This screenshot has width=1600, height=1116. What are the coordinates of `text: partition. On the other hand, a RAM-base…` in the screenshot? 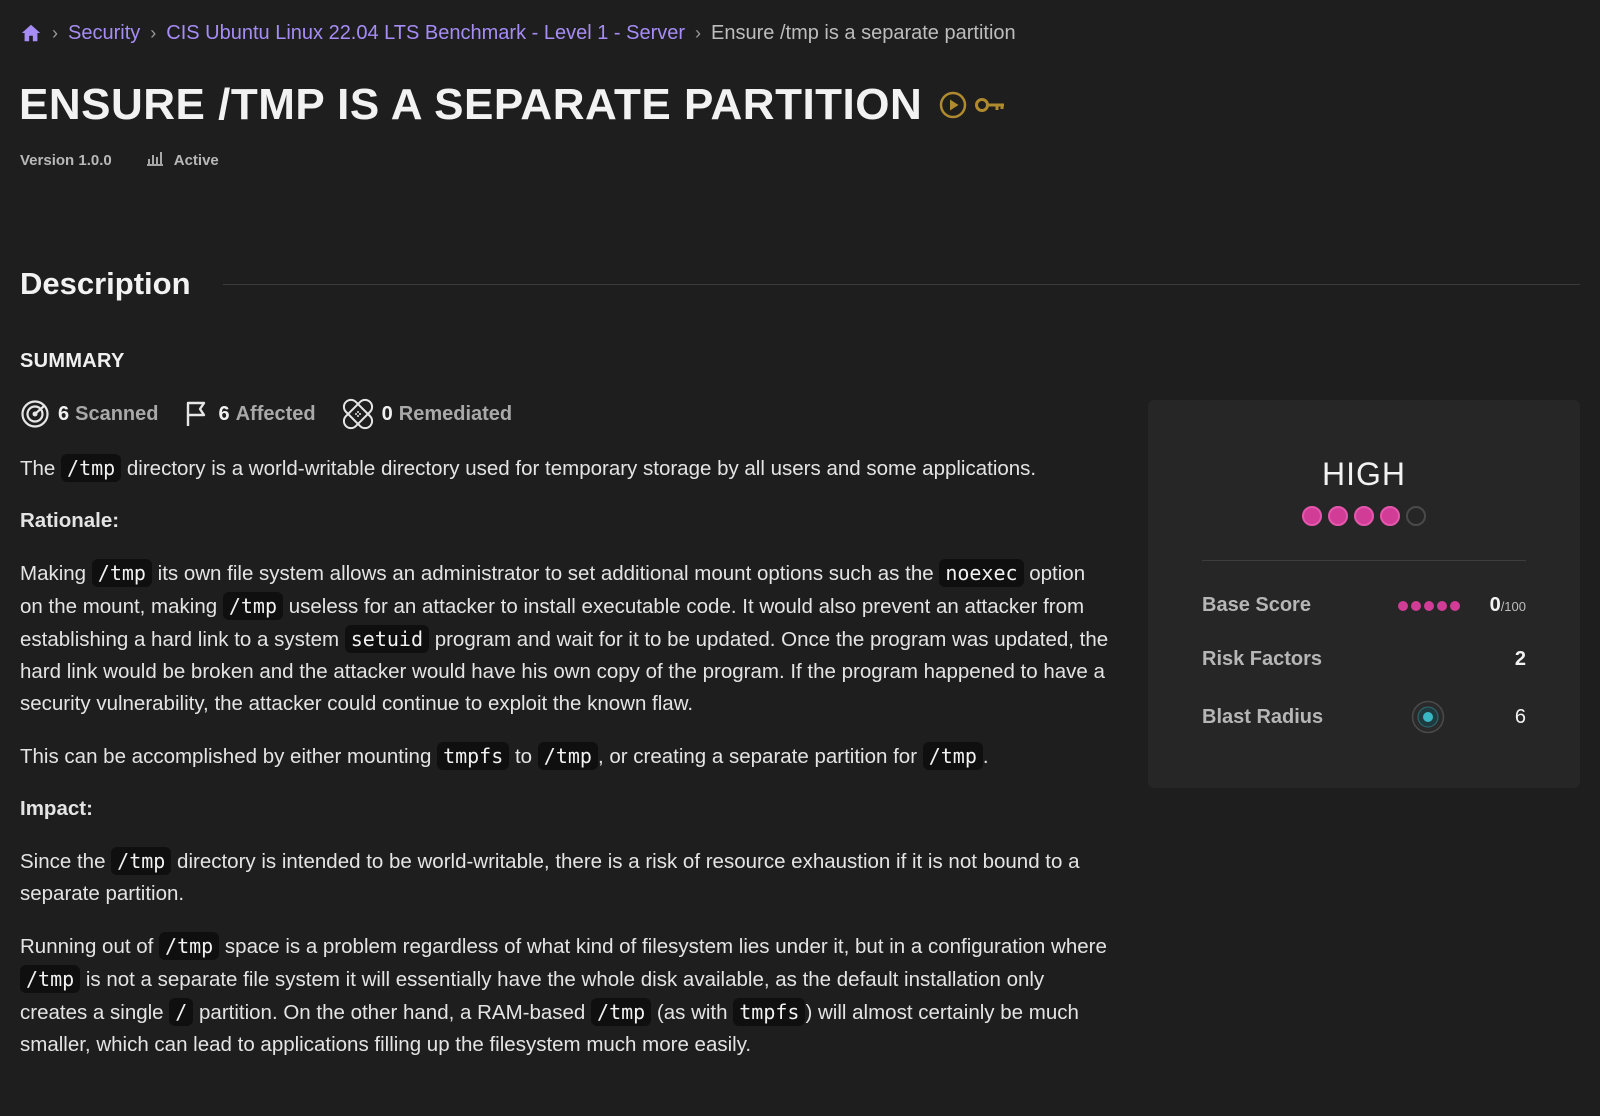 It's located at (392, 1012).